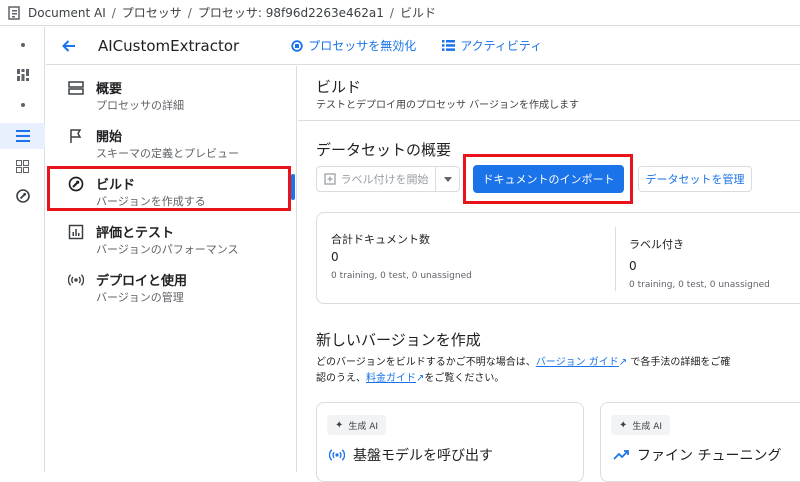 The height and width of the screenshot is (482, 800). I want to click on label-add-icon, so click(329, 179).